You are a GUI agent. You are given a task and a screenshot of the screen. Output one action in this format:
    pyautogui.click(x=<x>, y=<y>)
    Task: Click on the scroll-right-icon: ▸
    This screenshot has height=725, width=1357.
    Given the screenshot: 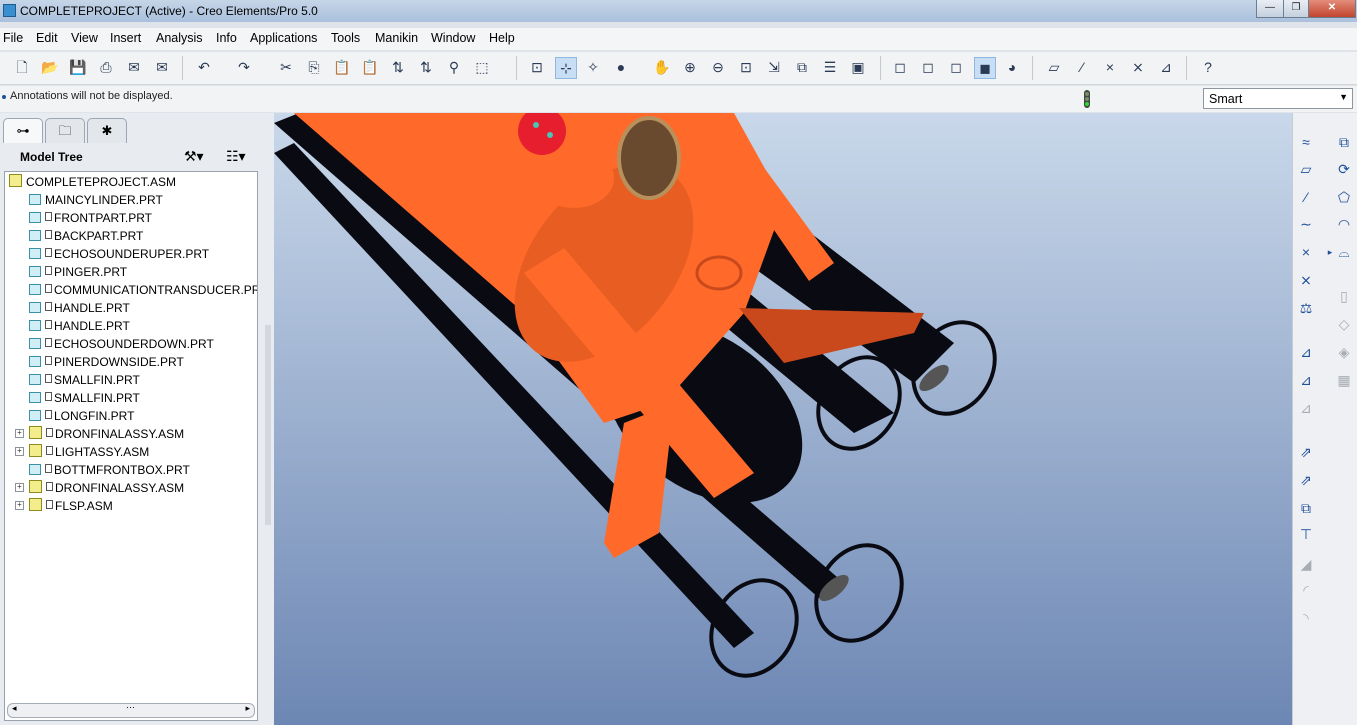 What is the action you would take?
    pyautogui.click(x=247, y=708)
    